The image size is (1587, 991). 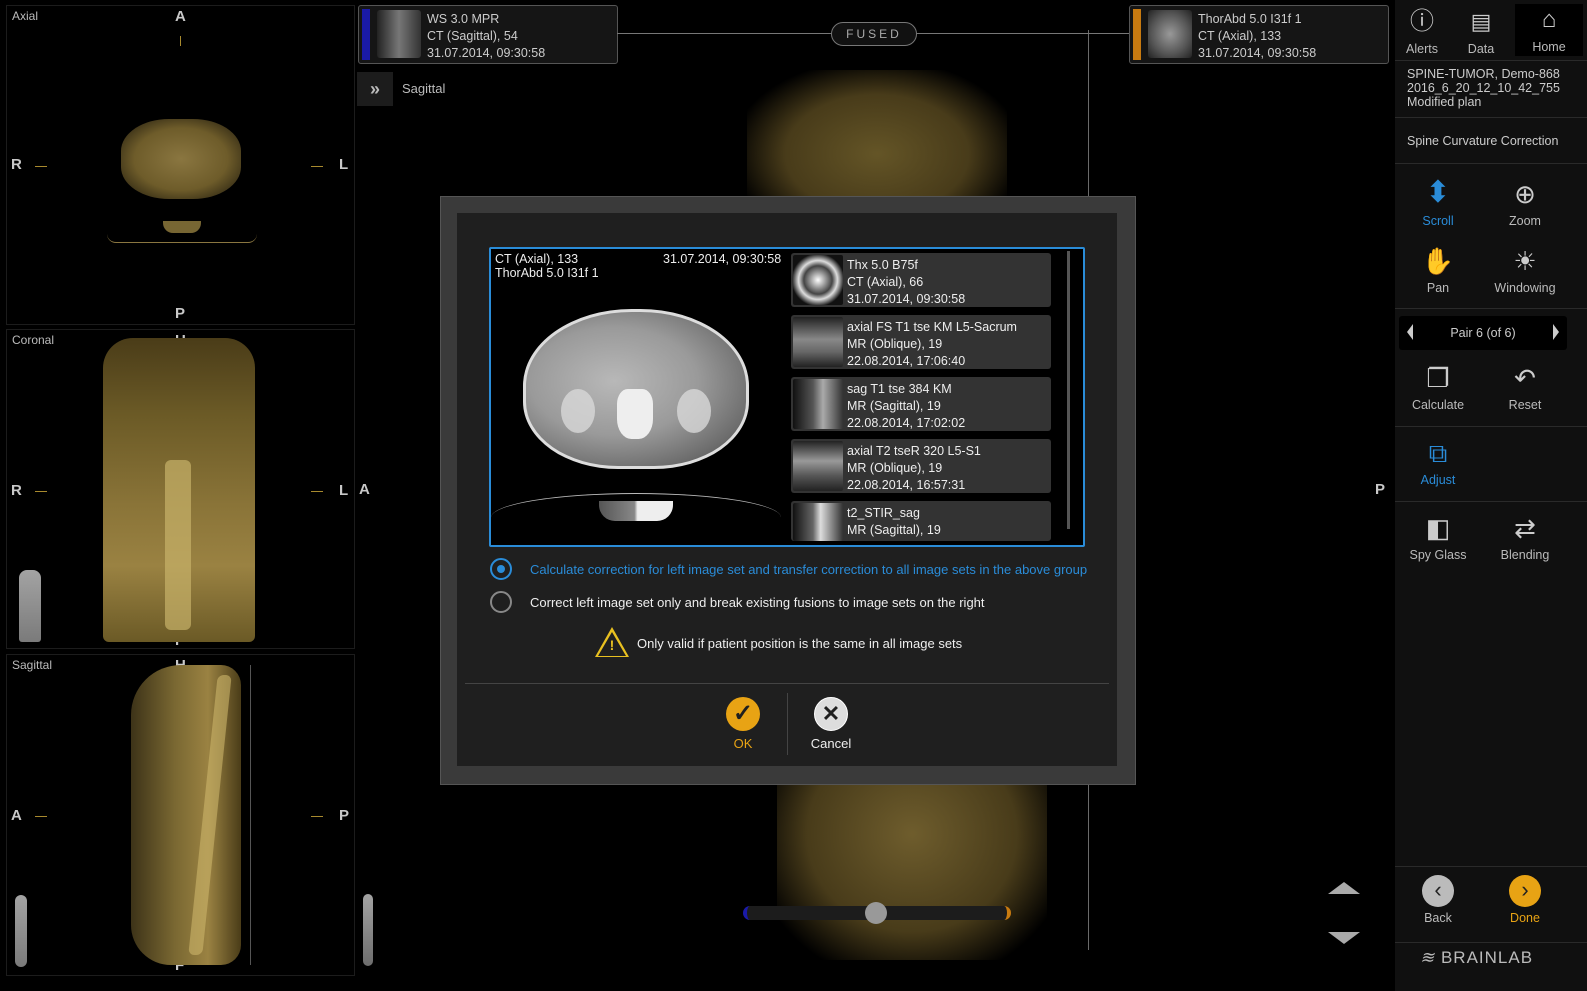 I want to click on pan-hand-icon: ✋, so click(x=1438, y=261).